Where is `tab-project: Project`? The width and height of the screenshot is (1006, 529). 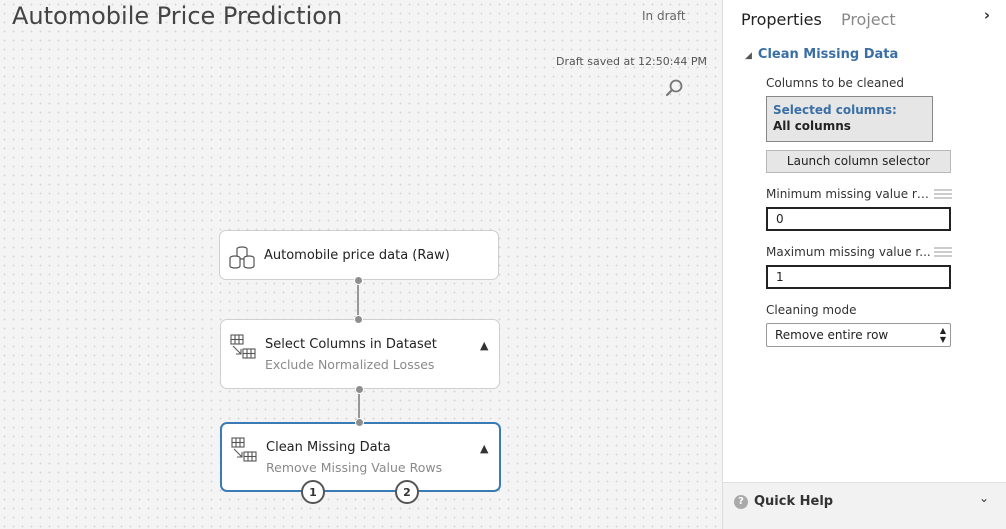
tab-project: Project is located at coordinates (868, 19).